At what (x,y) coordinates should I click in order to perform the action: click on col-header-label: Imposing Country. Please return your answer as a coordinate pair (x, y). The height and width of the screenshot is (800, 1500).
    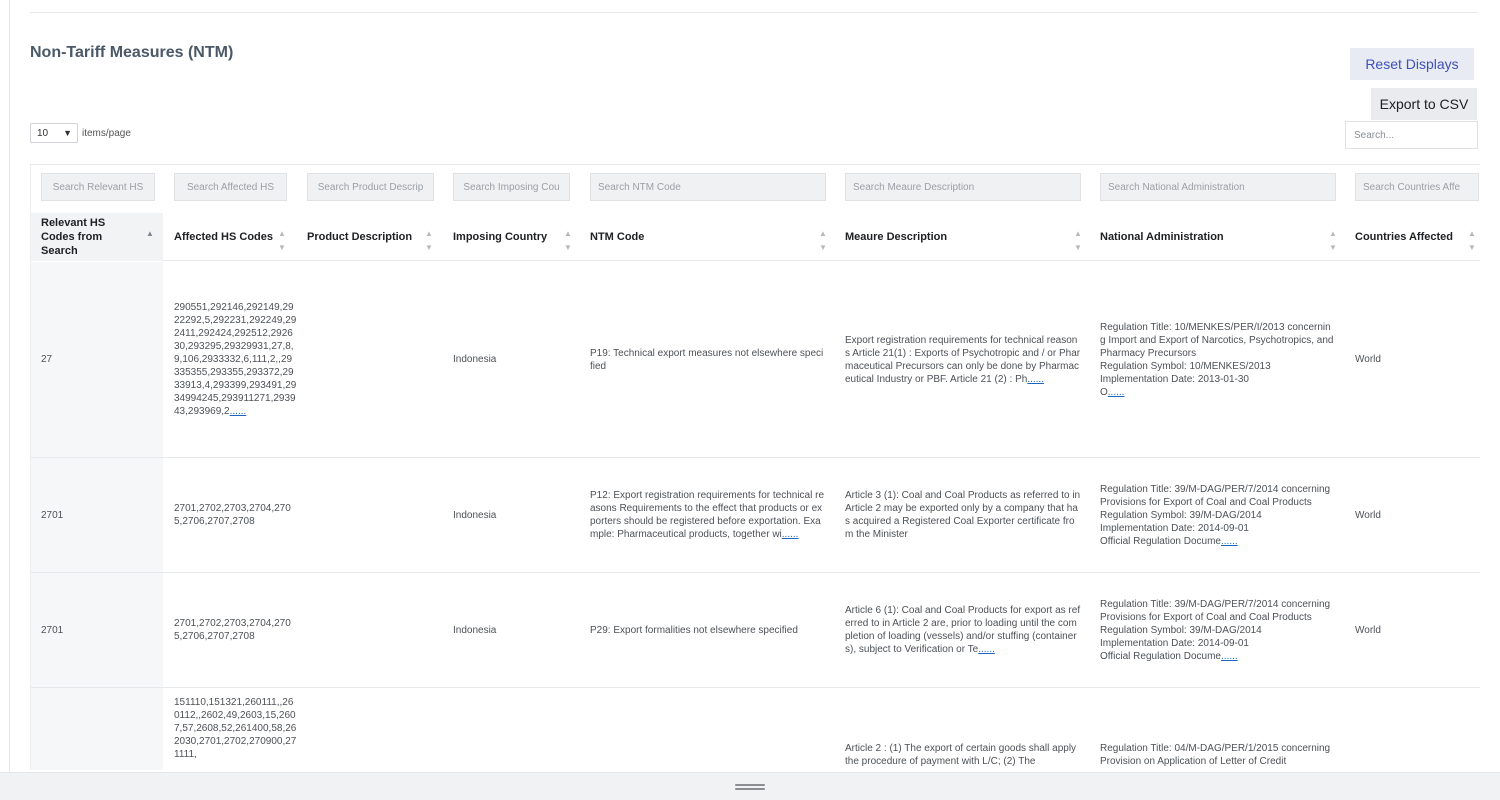
    Looking at the image, I should click on (500, 237).